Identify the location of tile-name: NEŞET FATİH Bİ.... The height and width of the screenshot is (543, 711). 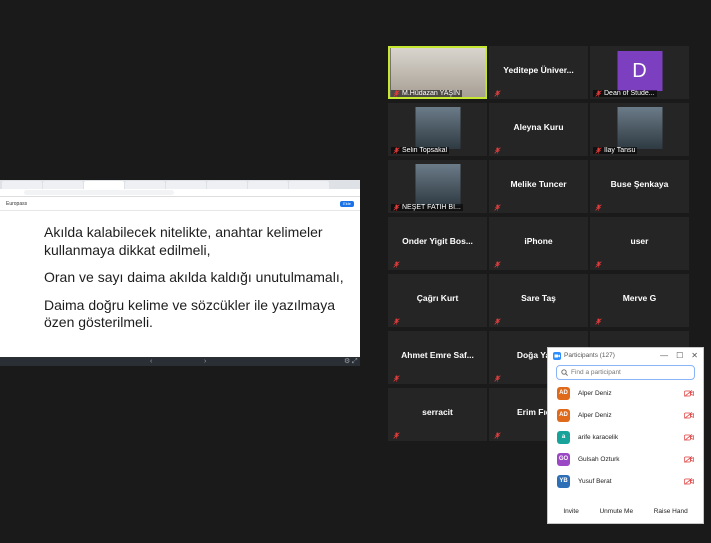
(431, 207).